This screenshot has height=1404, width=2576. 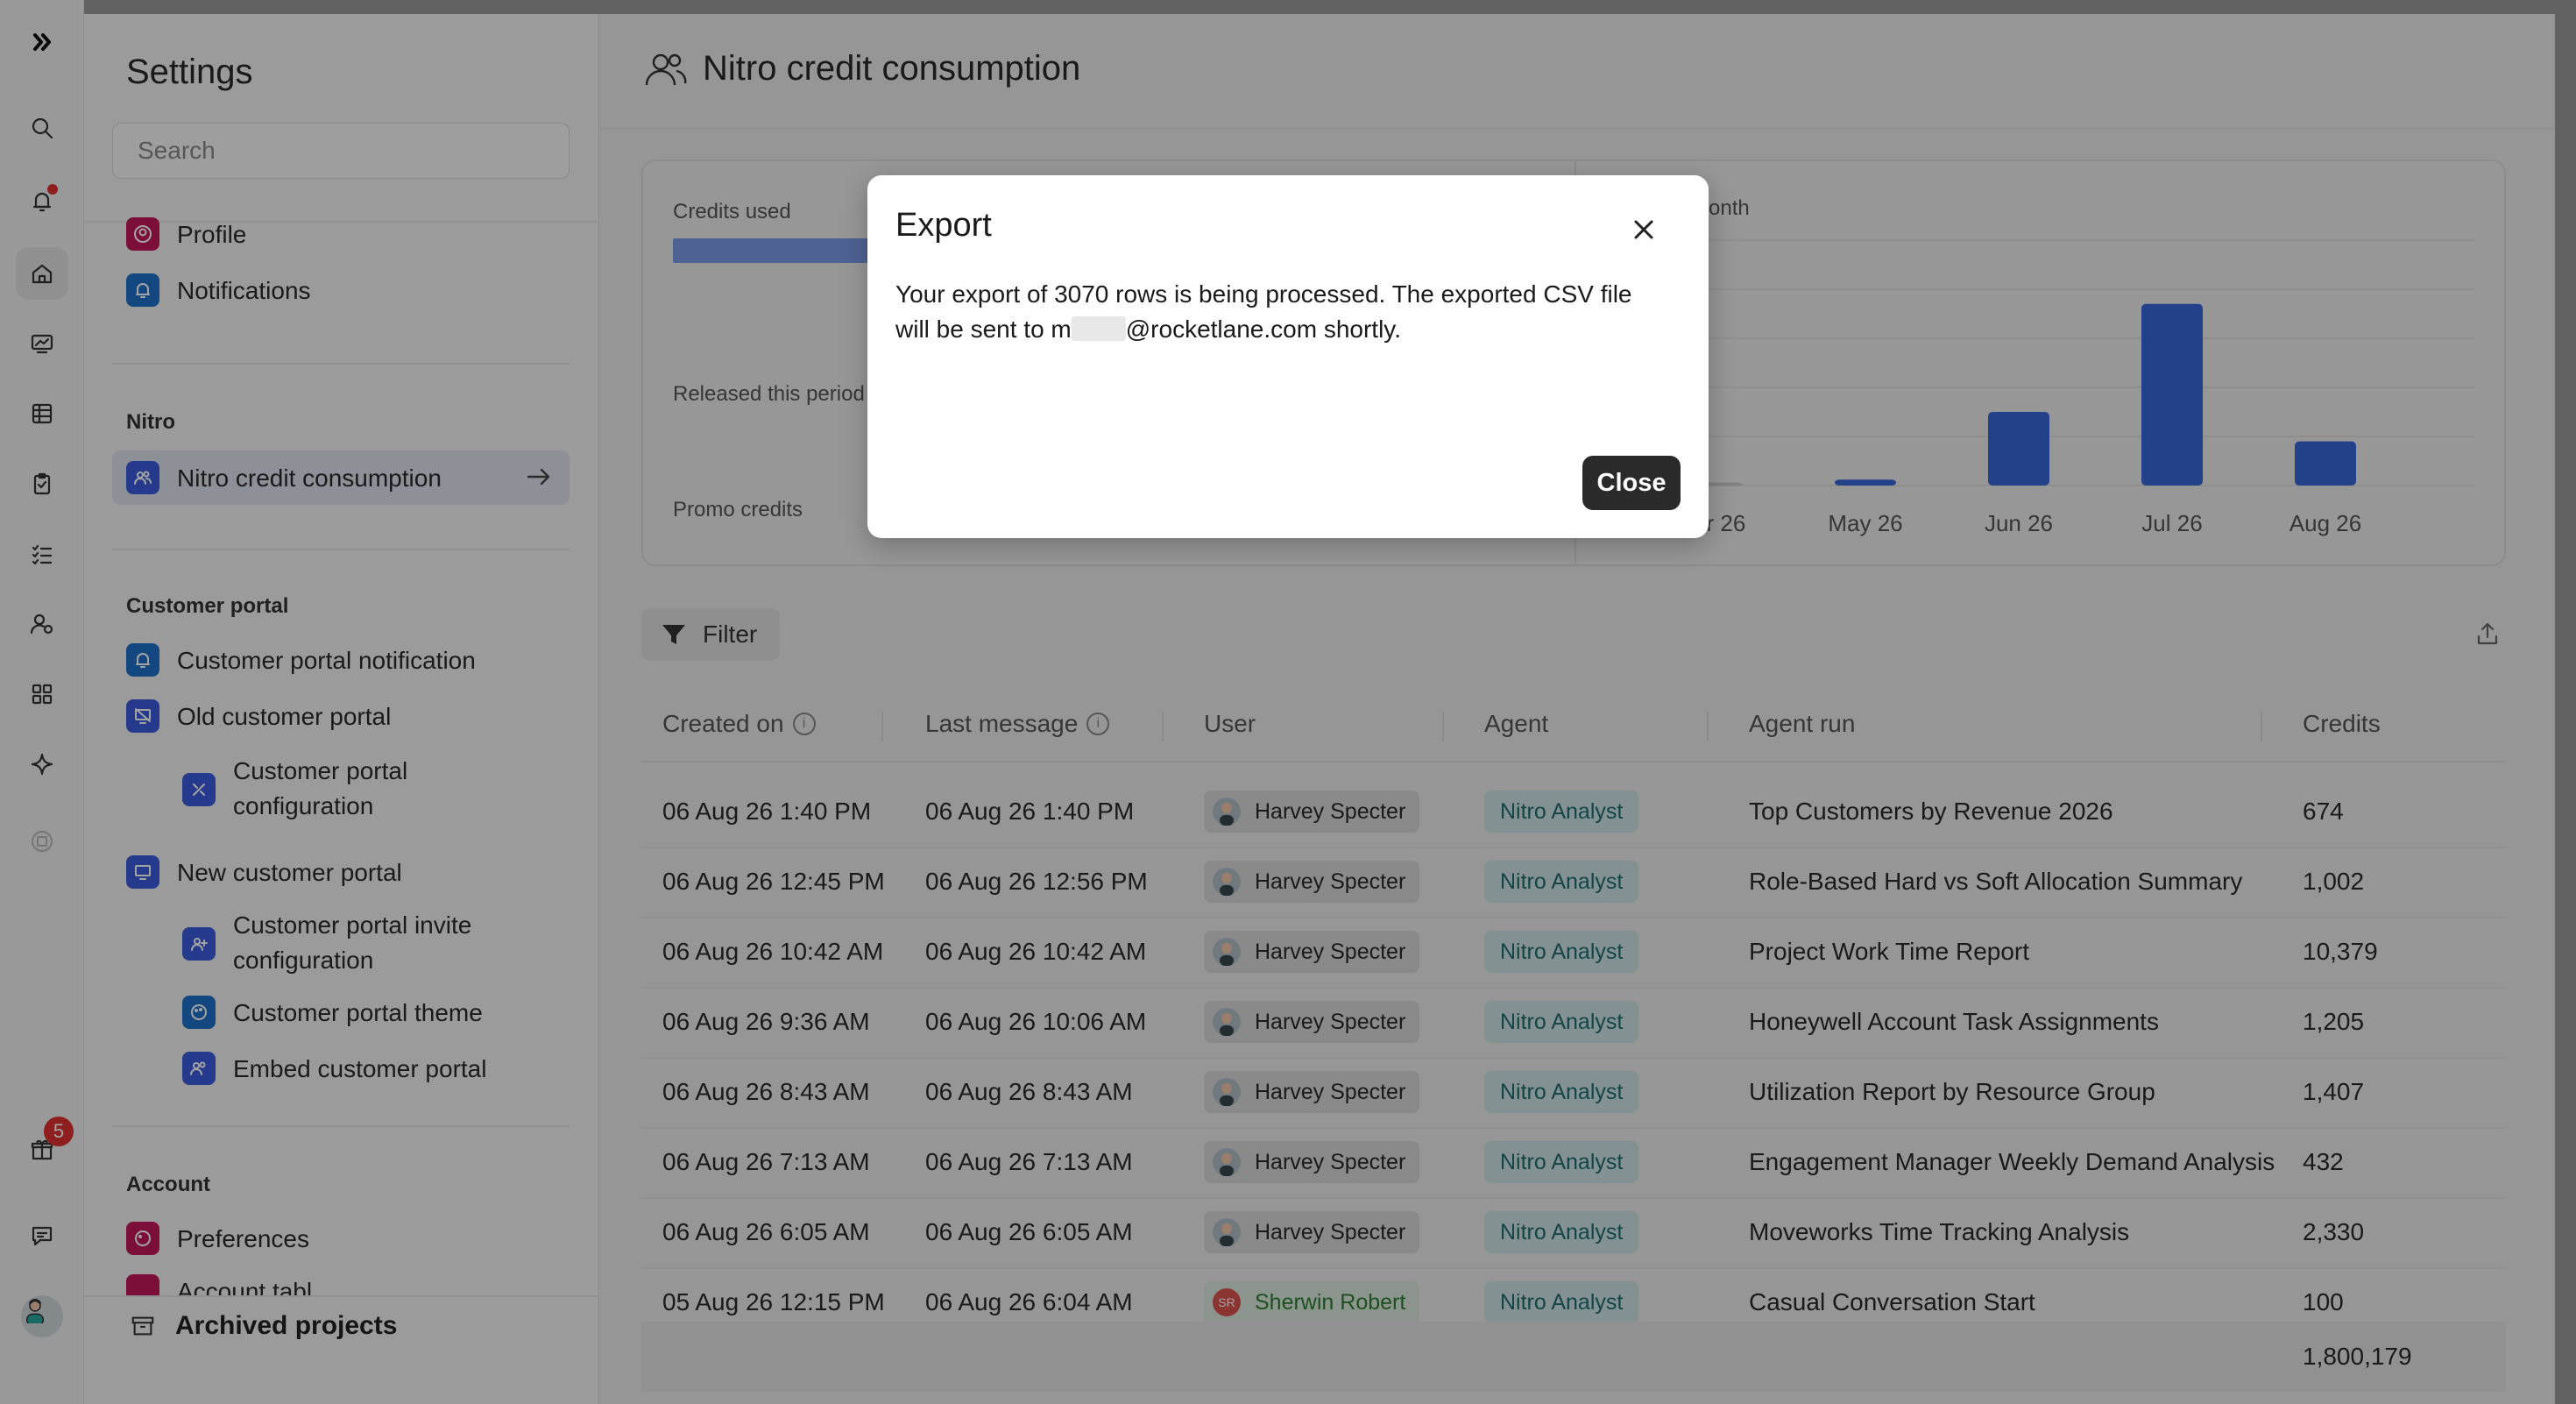 What do you see at coordinates (1631, 483) in the screenshot?
I see `close-button: Close` at bounding box center [1631, 483].